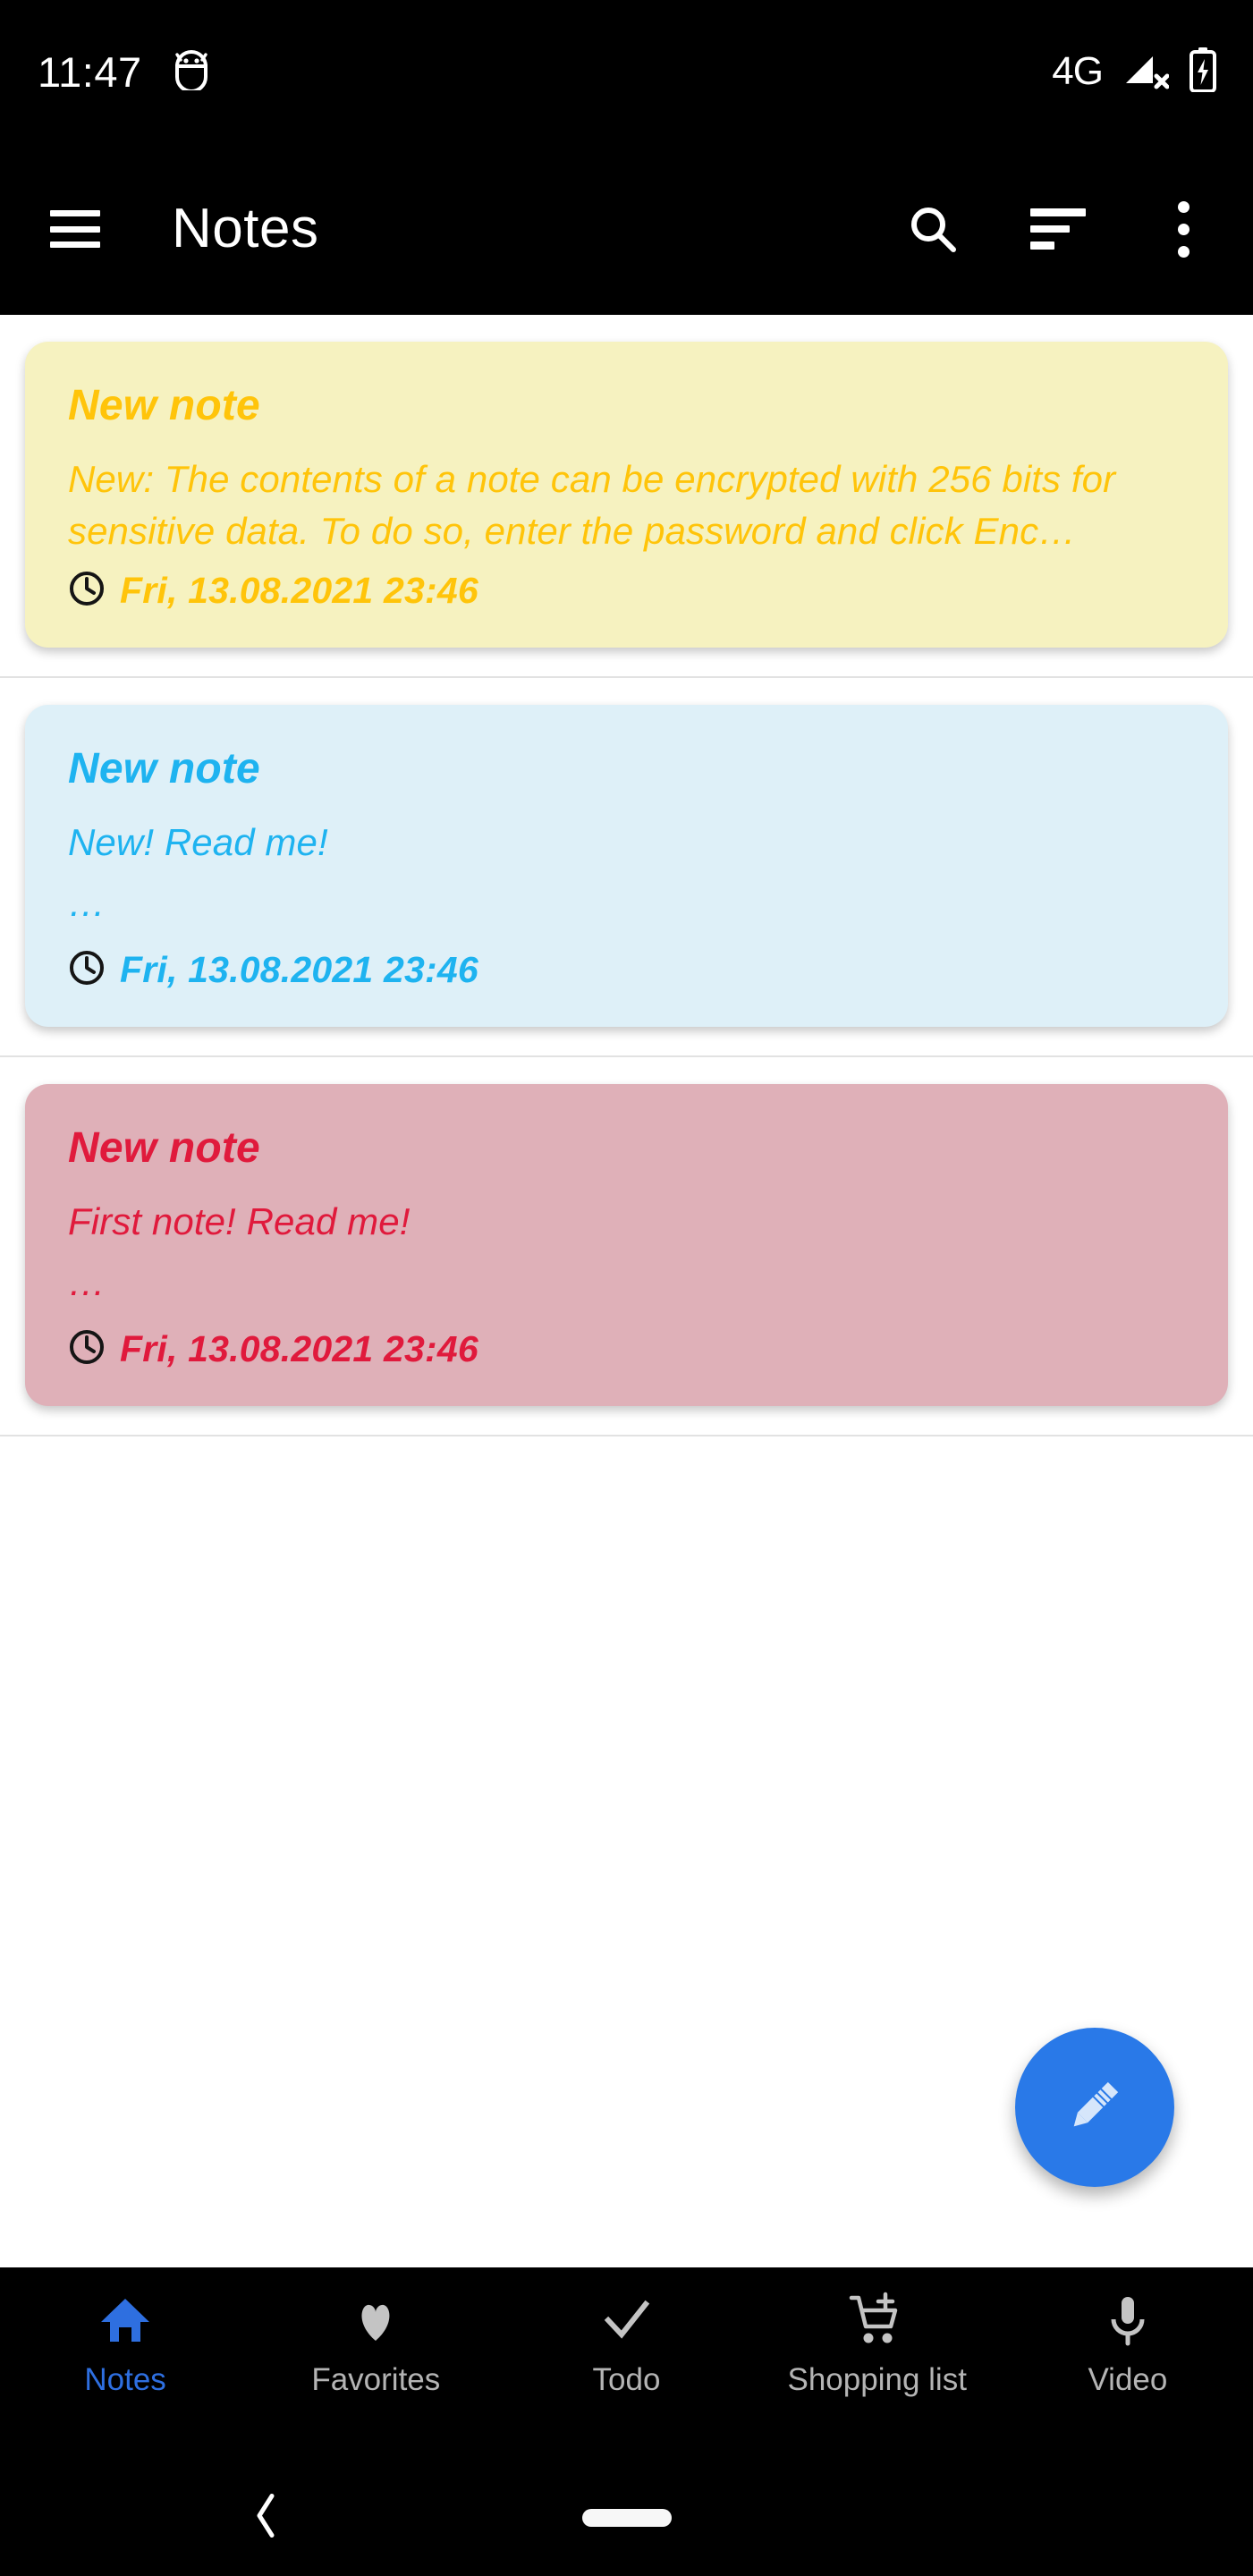  What do you see at coordinates (877, 2320) in the screenshot?
I see `shopping-cart-add-icon` at bounding box center [877, 2320].